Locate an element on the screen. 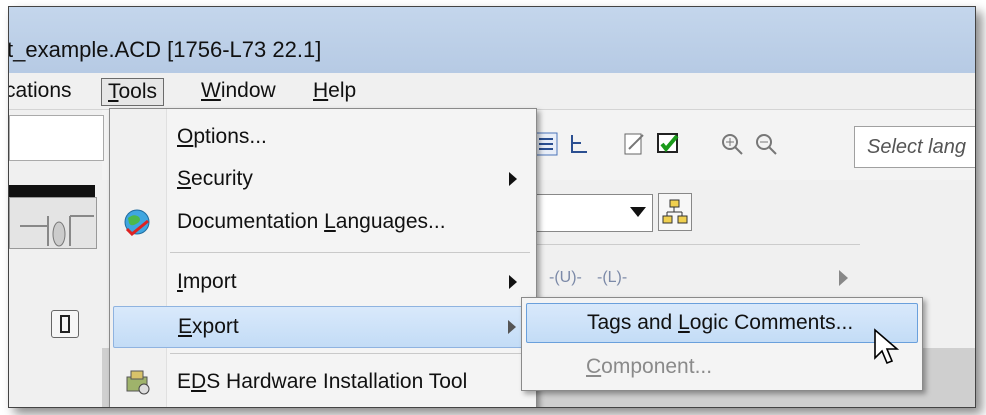 This screenshot has height=415, width=986. globe-icon is located at coordinates (137, 223).